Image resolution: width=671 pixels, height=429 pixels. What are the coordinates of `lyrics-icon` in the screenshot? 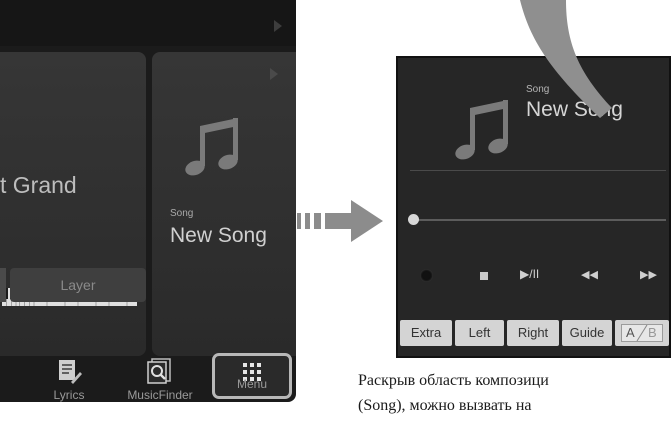 It's located at (70, 372).